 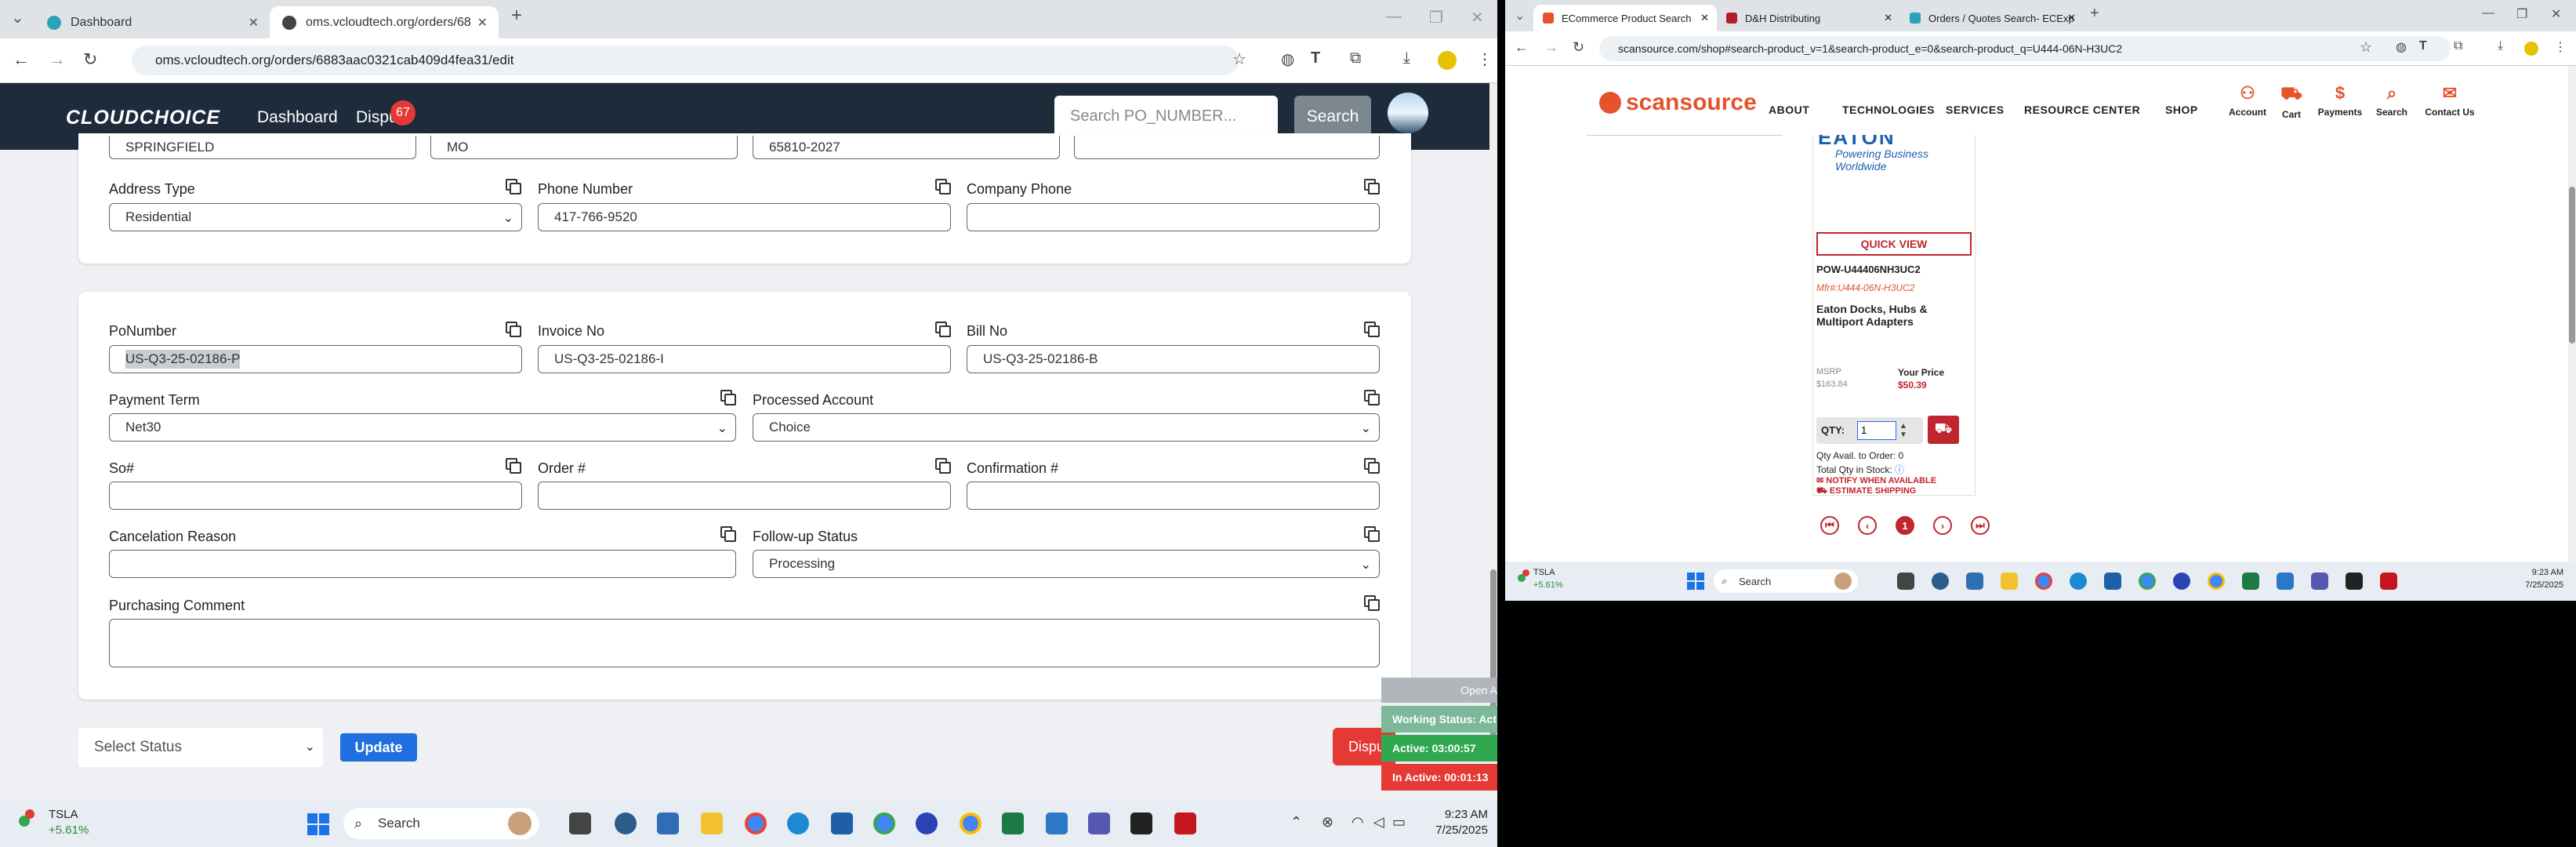 I want to click on search-link: ⌕ Search, so click(x=2391, y=100).